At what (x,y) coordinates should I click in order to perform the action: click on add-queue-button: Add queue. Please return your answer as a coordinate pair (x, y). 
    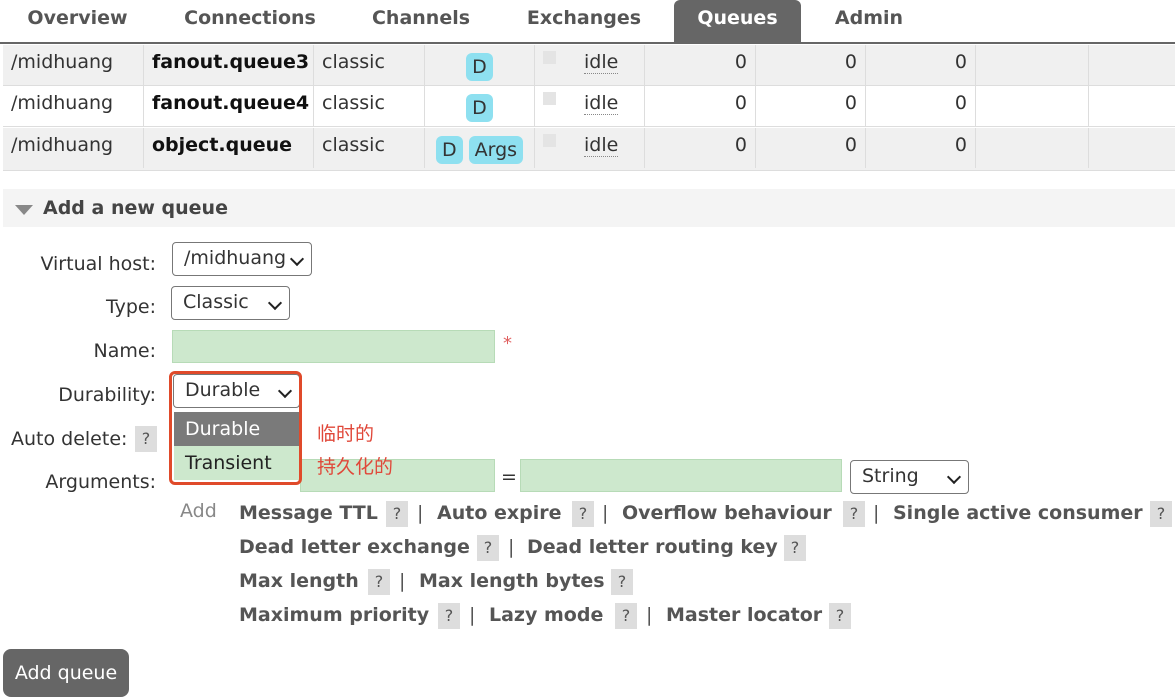
    Looking at the image, I should click on (66, 673).